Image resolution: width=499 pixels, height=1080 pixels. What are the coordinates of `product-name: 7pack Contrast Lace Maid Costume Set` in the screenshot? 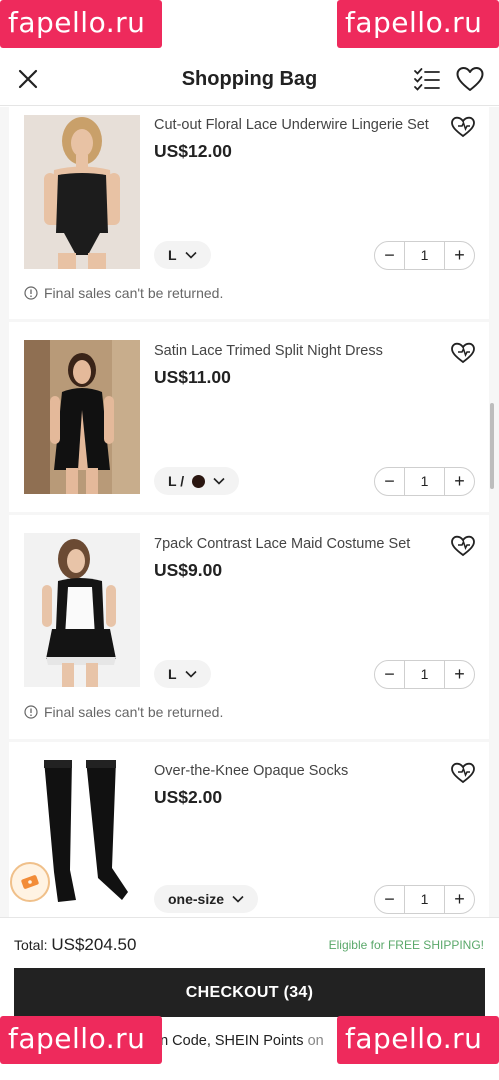 It's located at (296, 544).